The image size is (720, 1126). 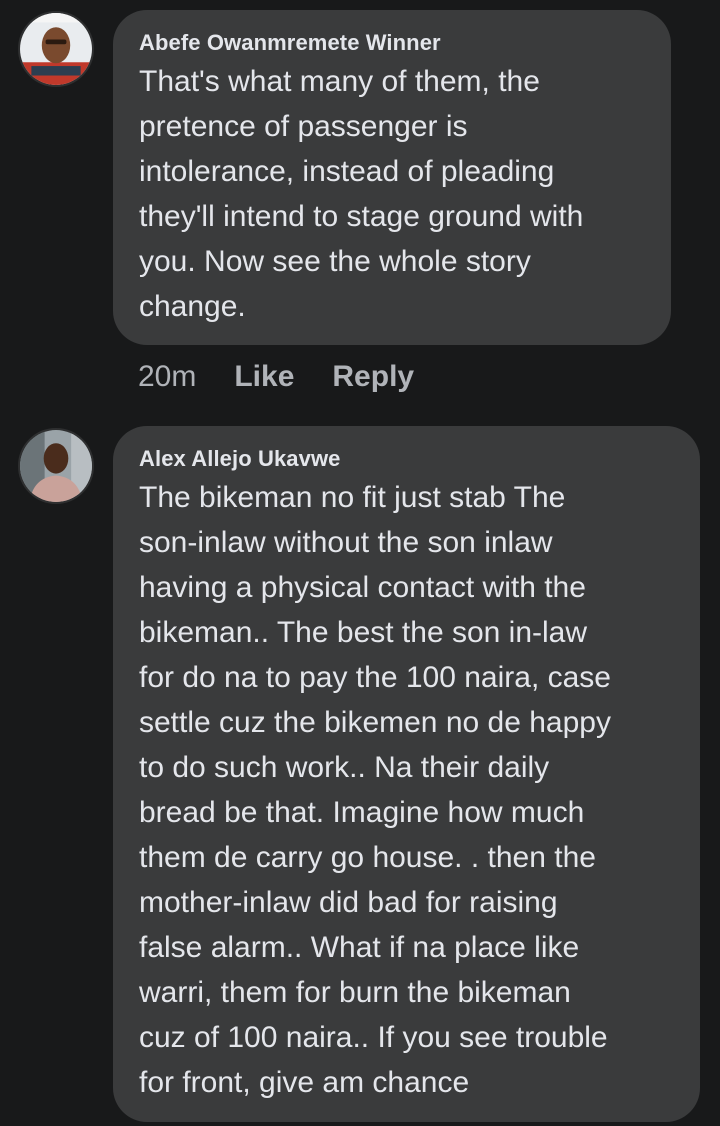 What do you see at coordinates (373, 377) in the screenshot?
I see `reply-button: Reply` at bounding box center [373, 377].